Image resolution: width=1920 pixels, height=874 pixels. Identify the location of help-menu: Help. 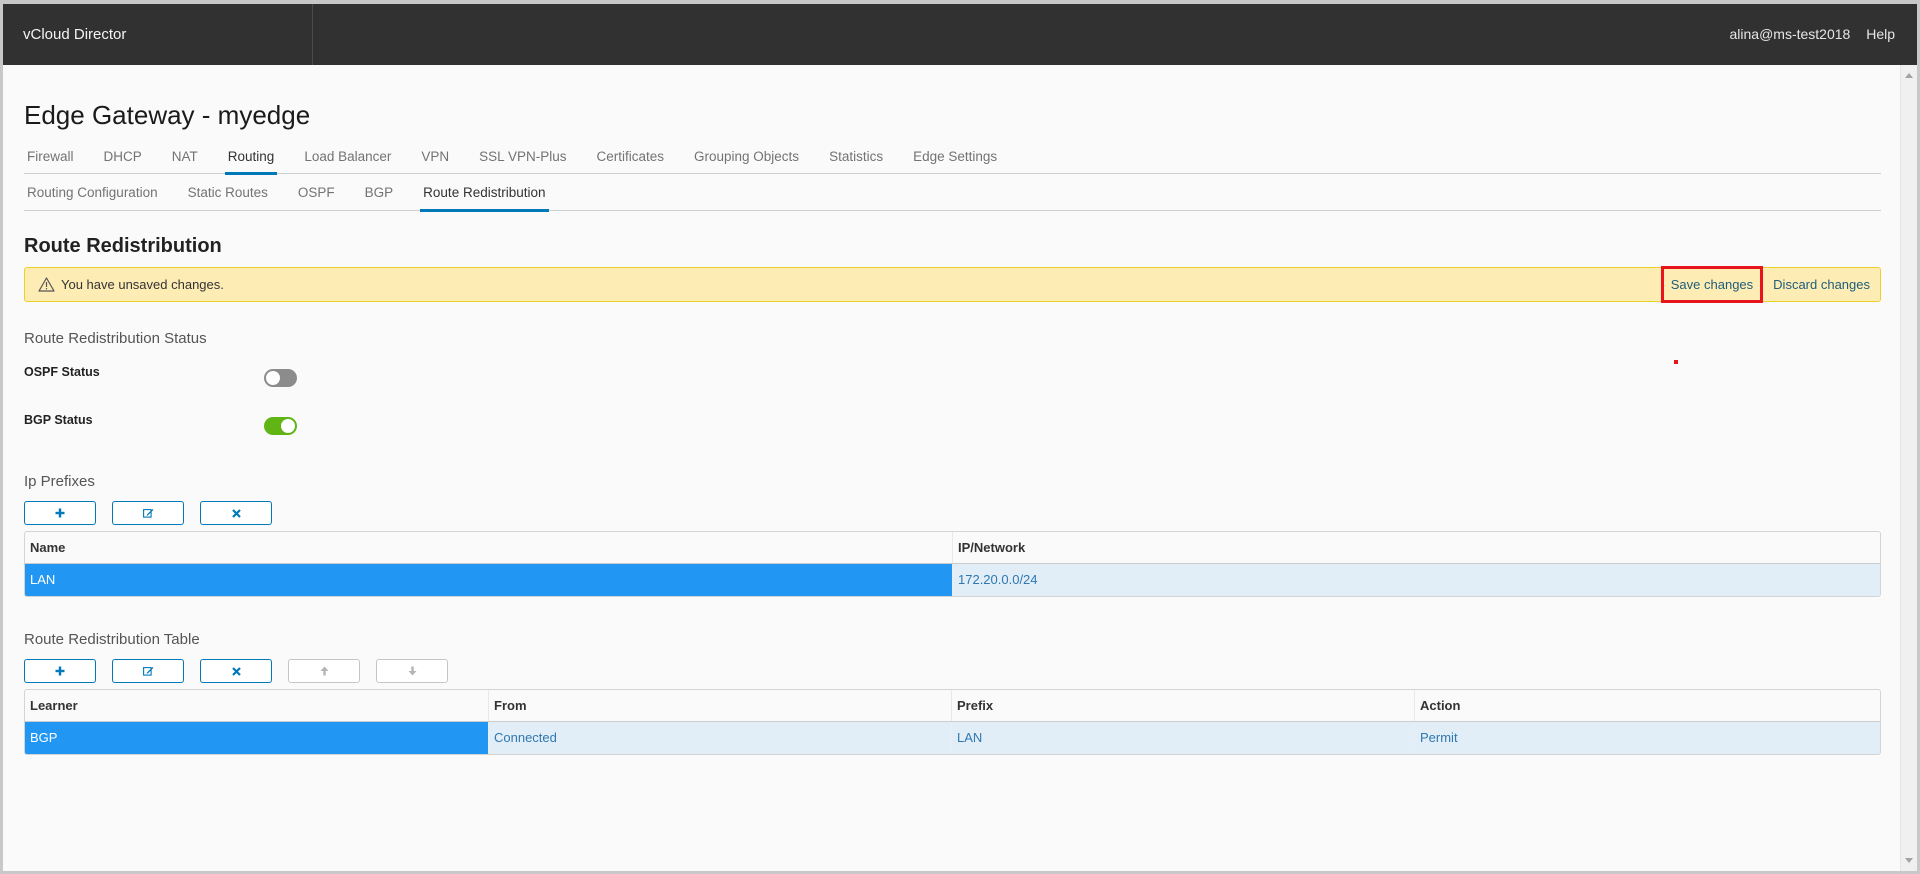
(1880, 34).